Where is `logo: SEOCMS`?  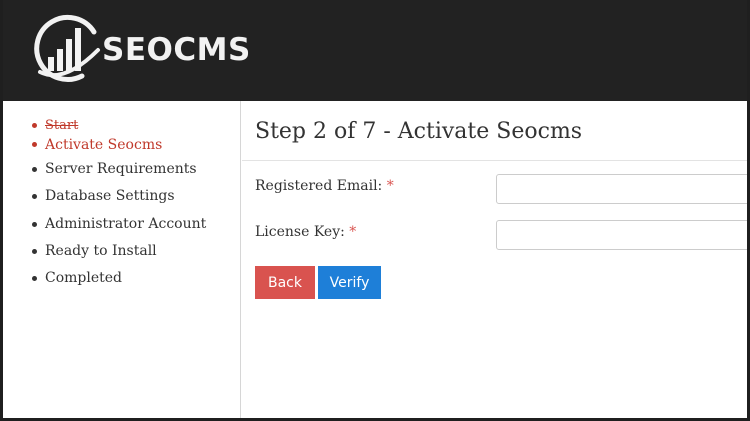
logo: SEOCMS is located at coordinates (142, 48).